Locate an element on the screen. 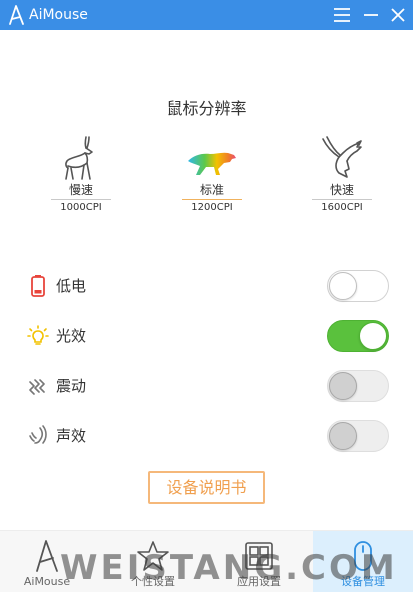 Image resolution: width=413 pixels, height=592 pixels. speed-option-slow: 慢速 1000CPI is located at coordinates (81, 173).